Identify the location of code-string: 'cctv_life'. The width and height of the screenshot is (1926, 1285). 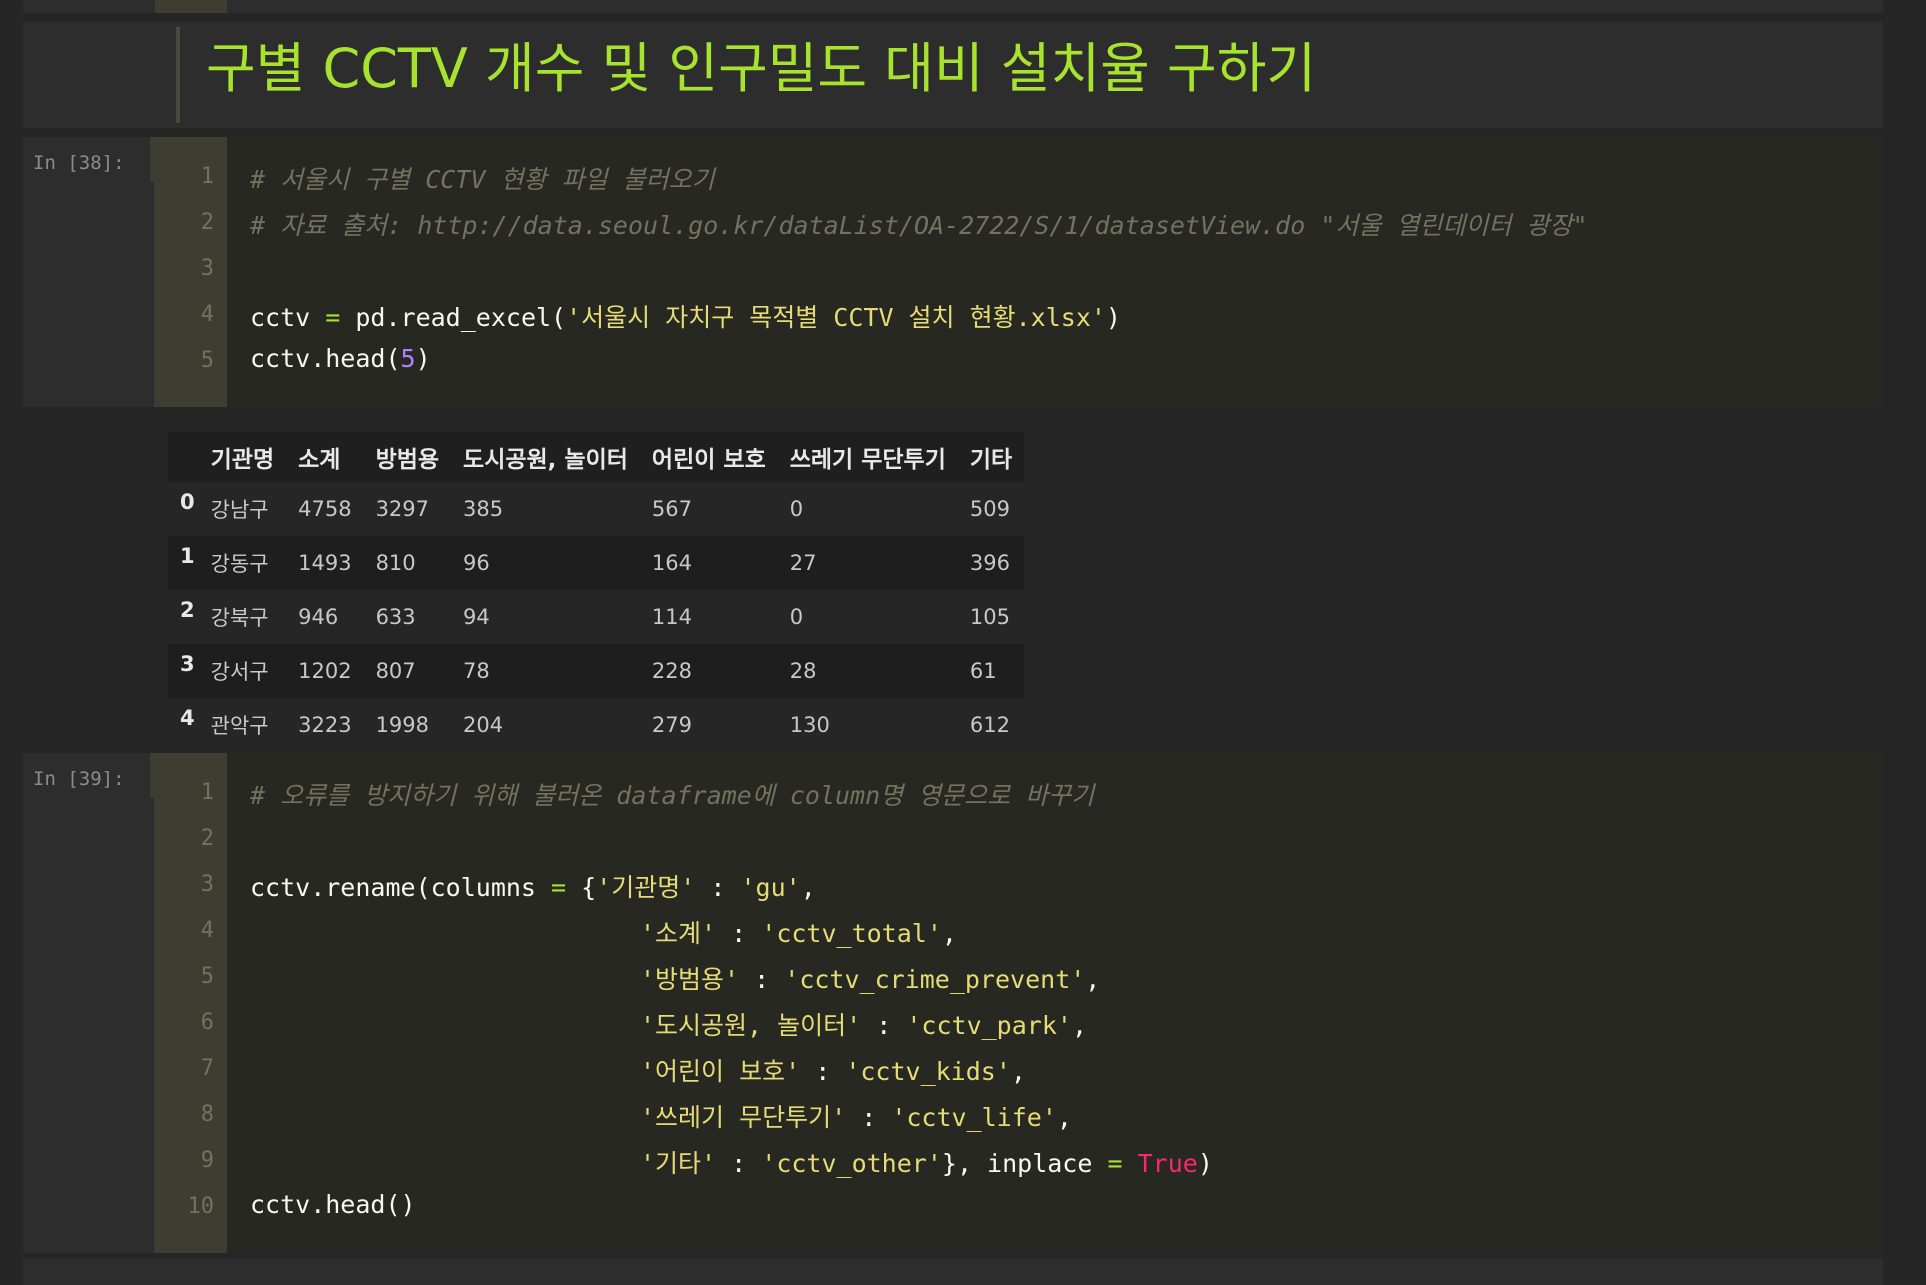
(974, 1117).